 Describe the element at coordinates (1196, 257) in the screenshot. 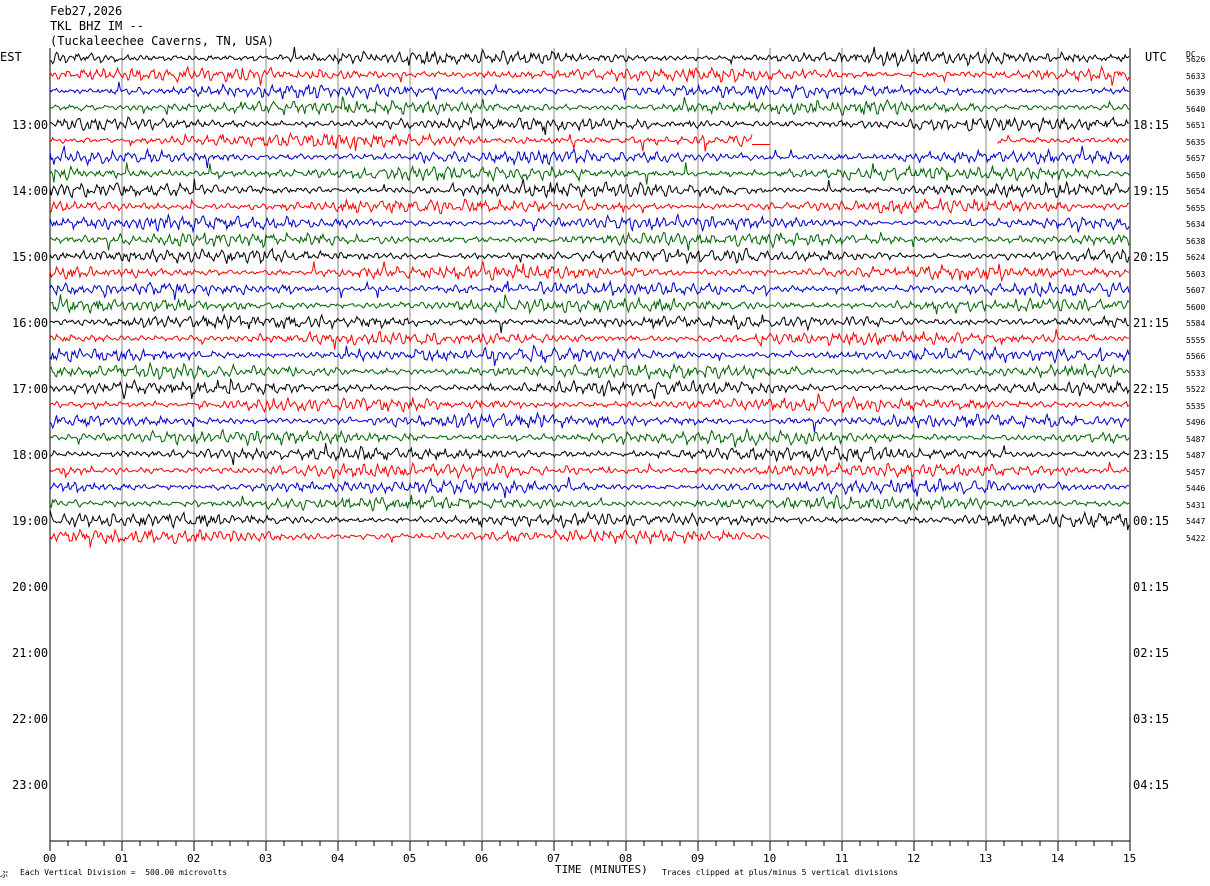

I see `dc-offset-label: 5624` at that location.